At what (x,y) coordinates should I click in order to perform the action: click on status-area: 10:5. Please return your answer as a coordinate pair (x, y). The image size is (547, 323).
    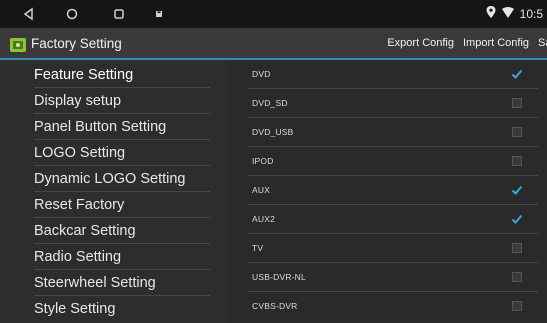
    Looking at the image, I should click on (514, 13).